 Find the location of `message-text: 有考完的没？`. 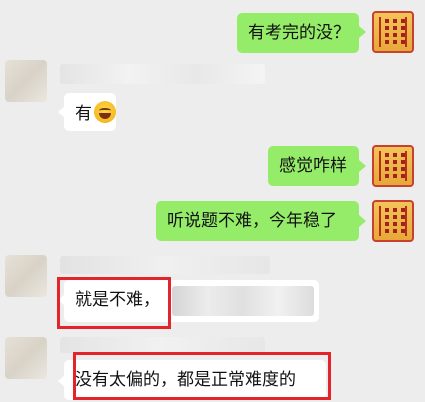

message-text: 有考完的没？ is located at coordinates (299, 33).